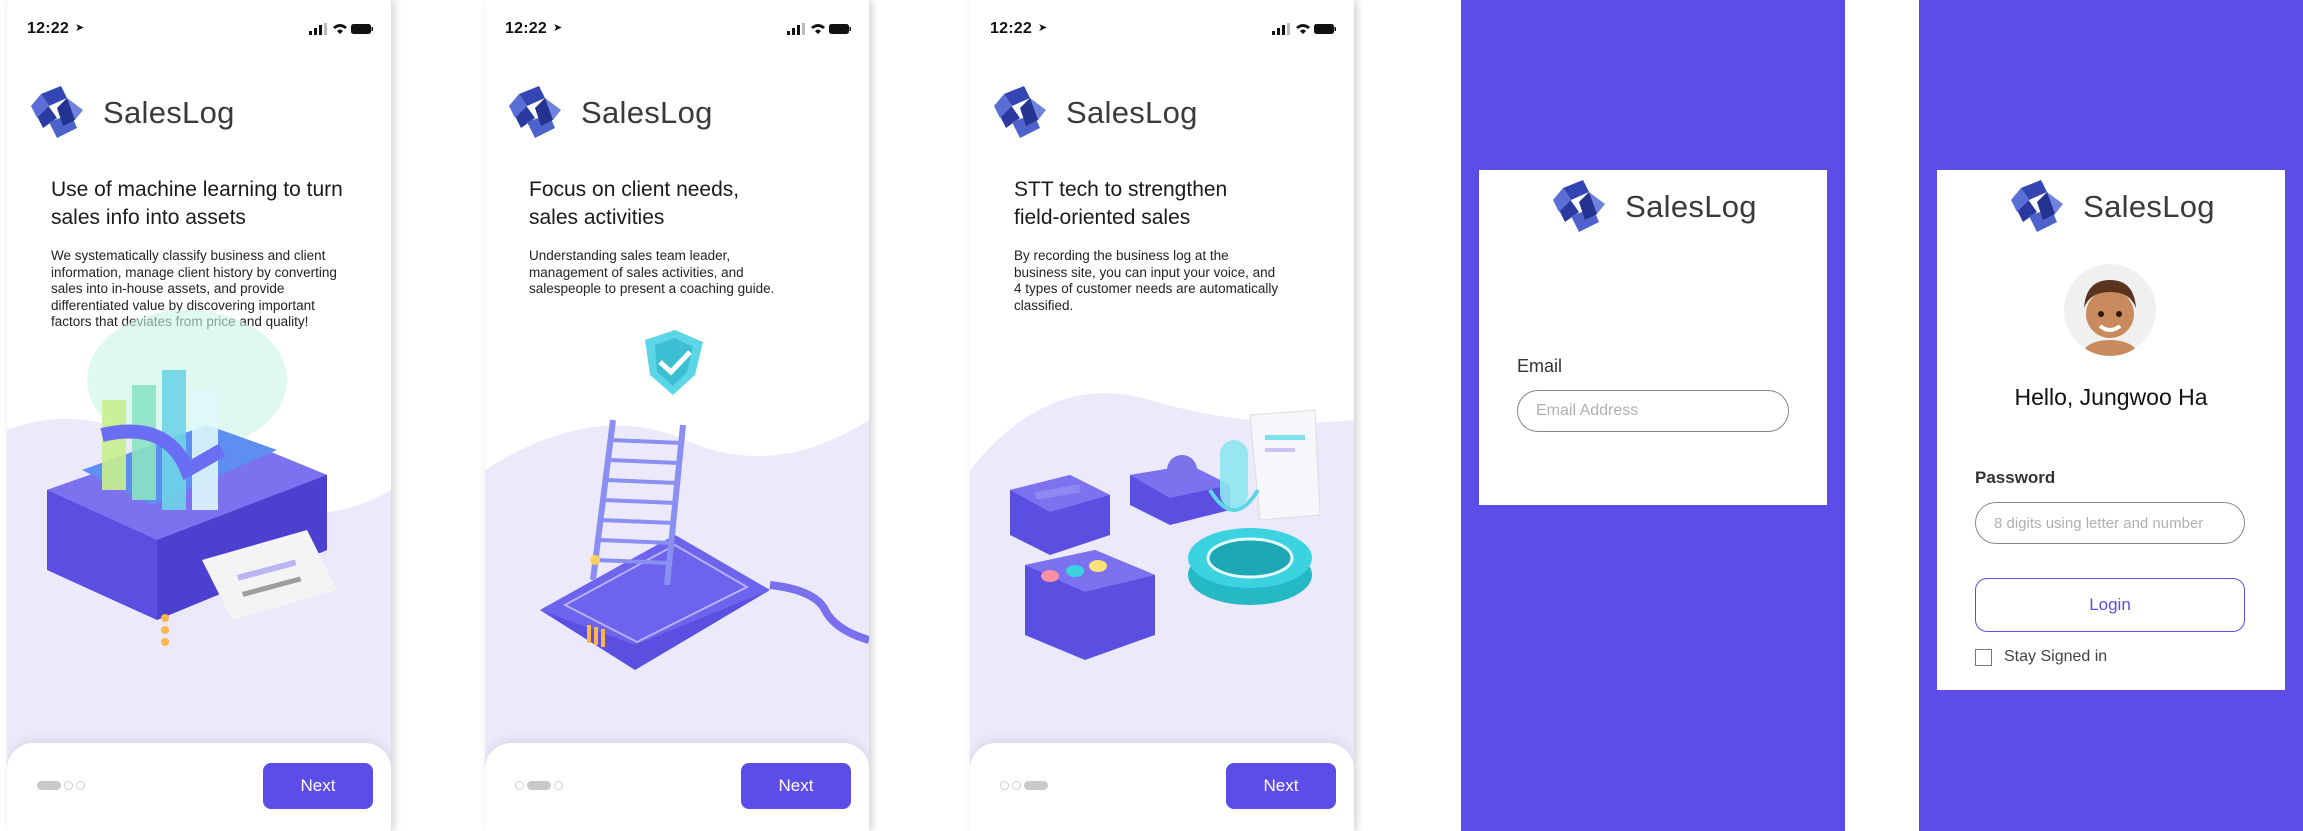 This screenshot has width=2303, height=831. What do you see at coordinates (2110, 605) in the screenshot?
I see `login-button: Login` at bounding box center [2110, 605].